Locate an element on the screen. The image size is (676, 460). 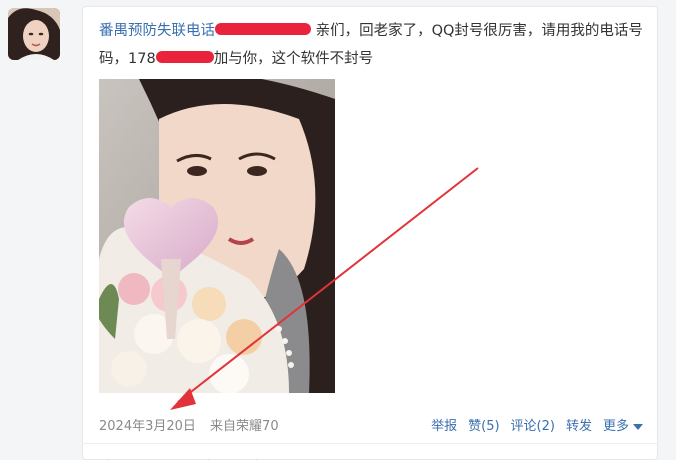
more-label: 更多 is located at coordinates (615, 426).